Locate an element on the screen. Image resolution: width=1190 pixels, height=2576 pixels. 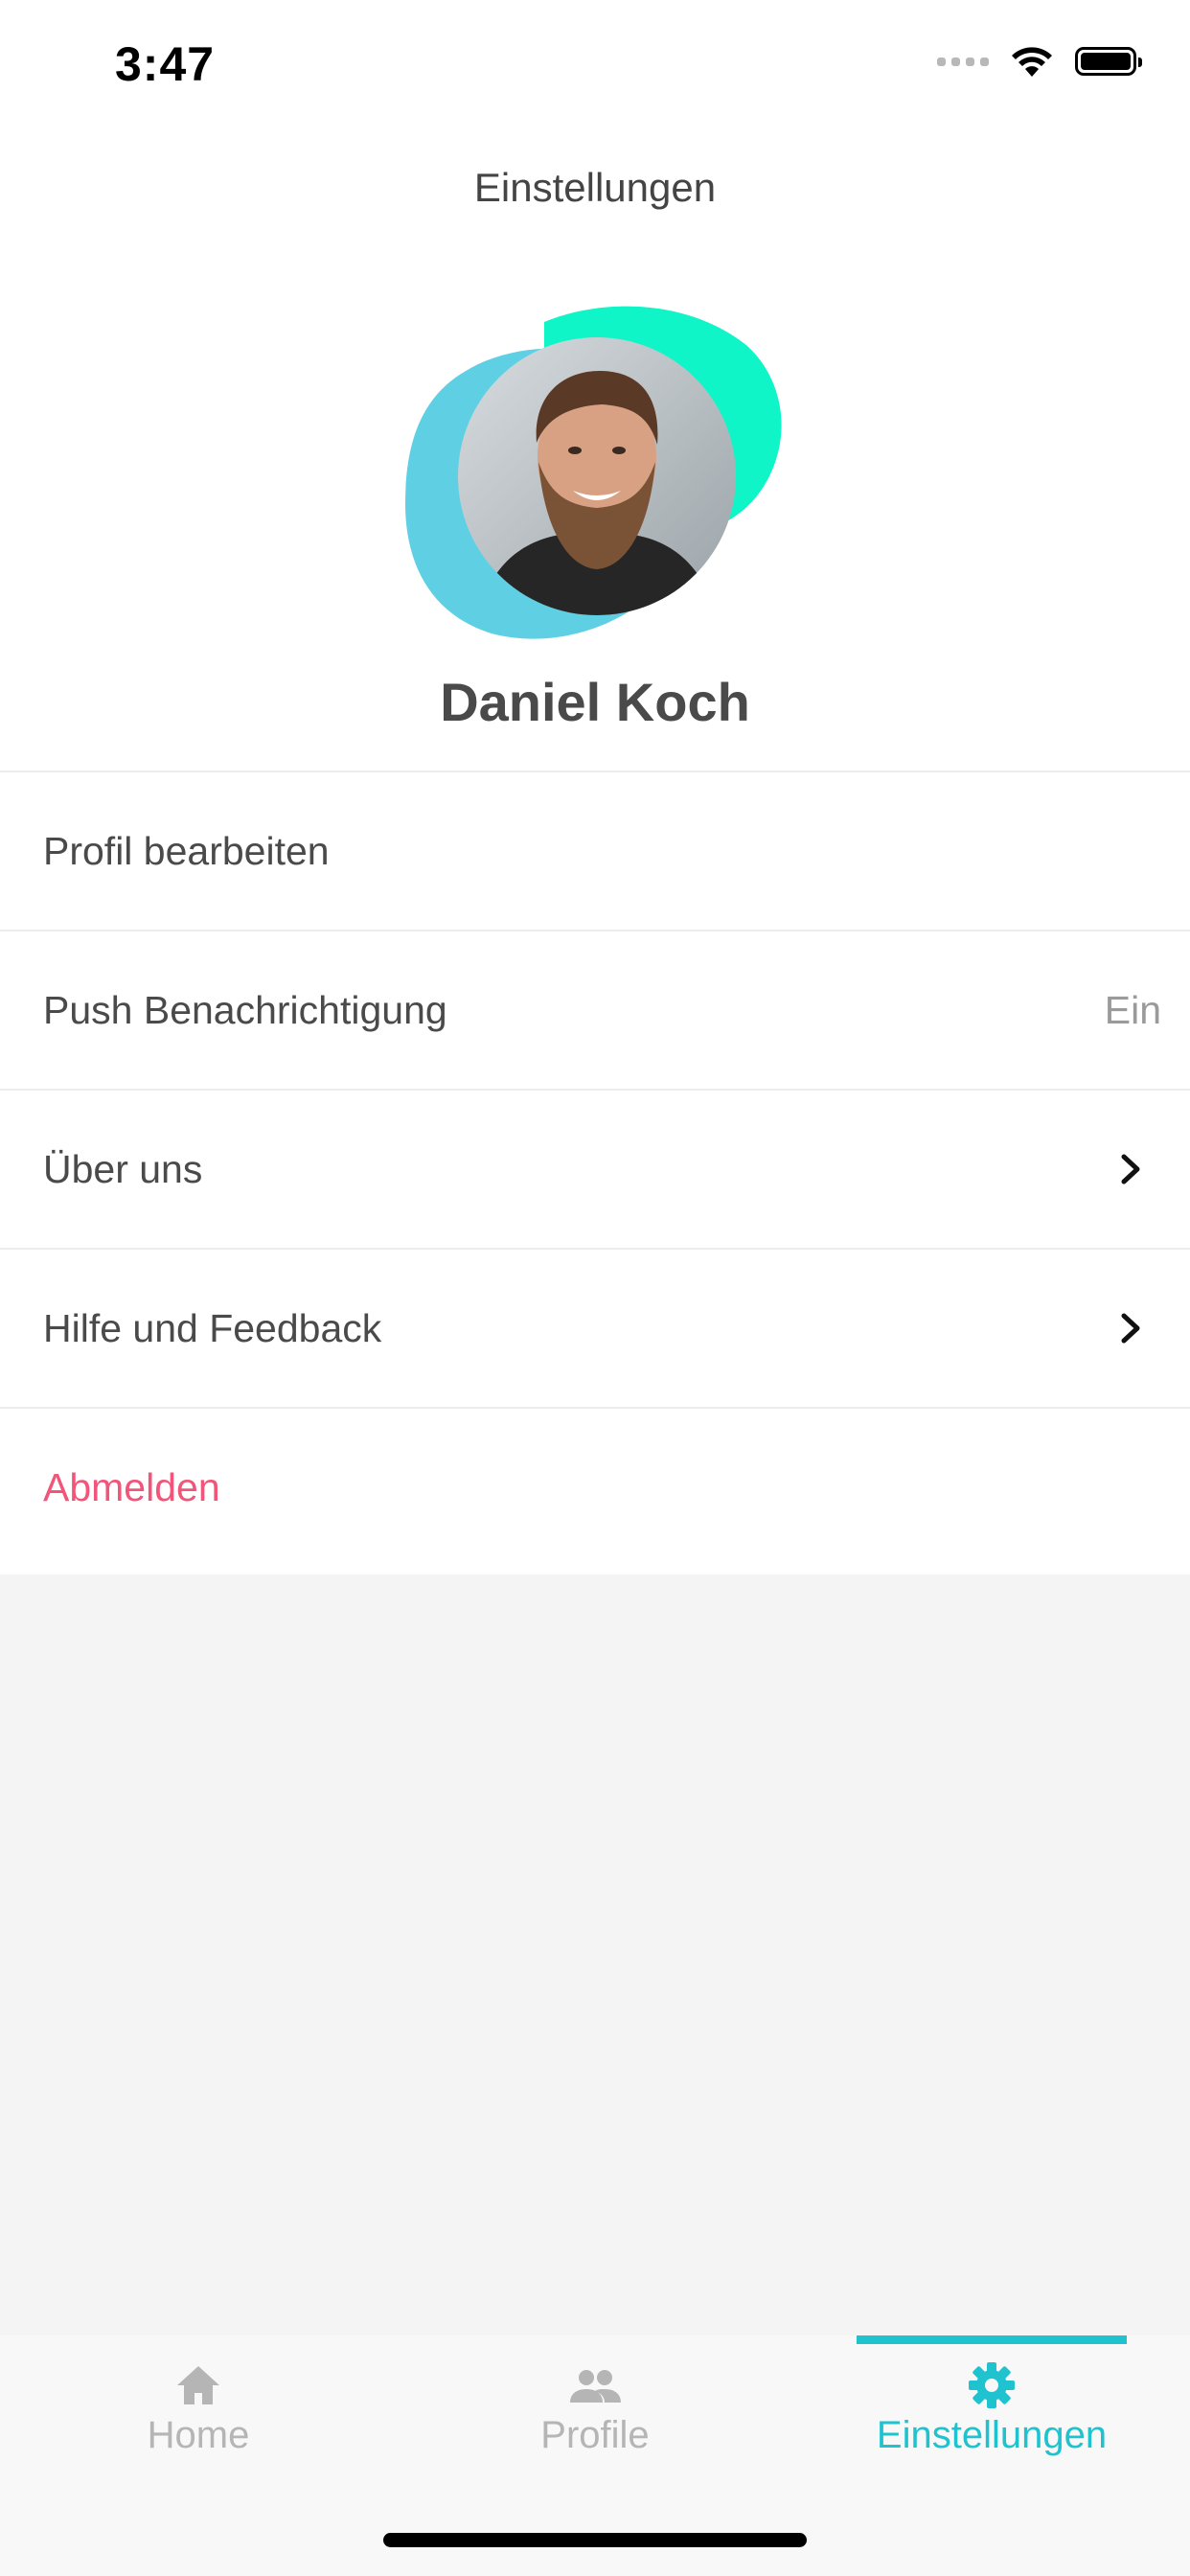
people-icon is located at coordinates (595, 2386).